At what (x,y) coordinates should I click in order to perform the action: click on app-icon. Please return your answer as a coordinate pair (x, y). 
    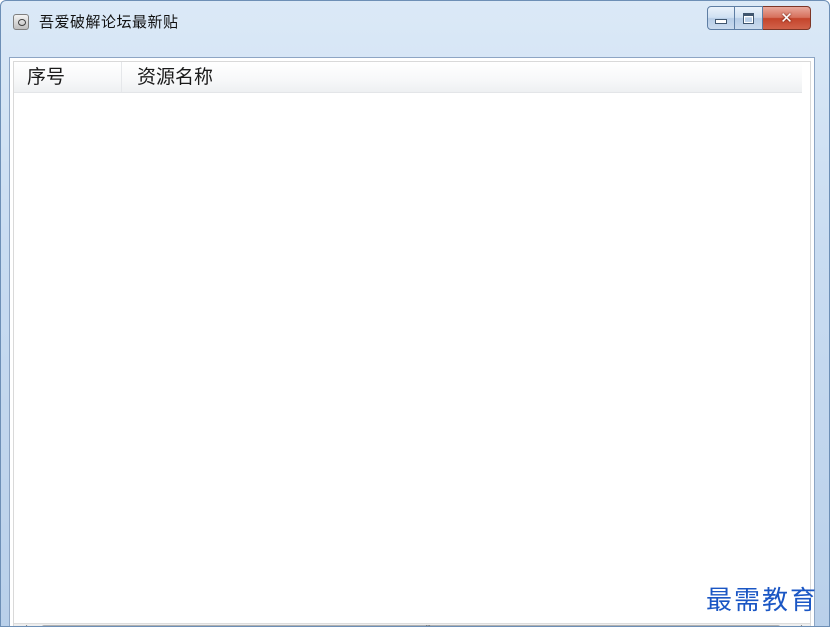
    Looking at the image, I should click on (21, 22).